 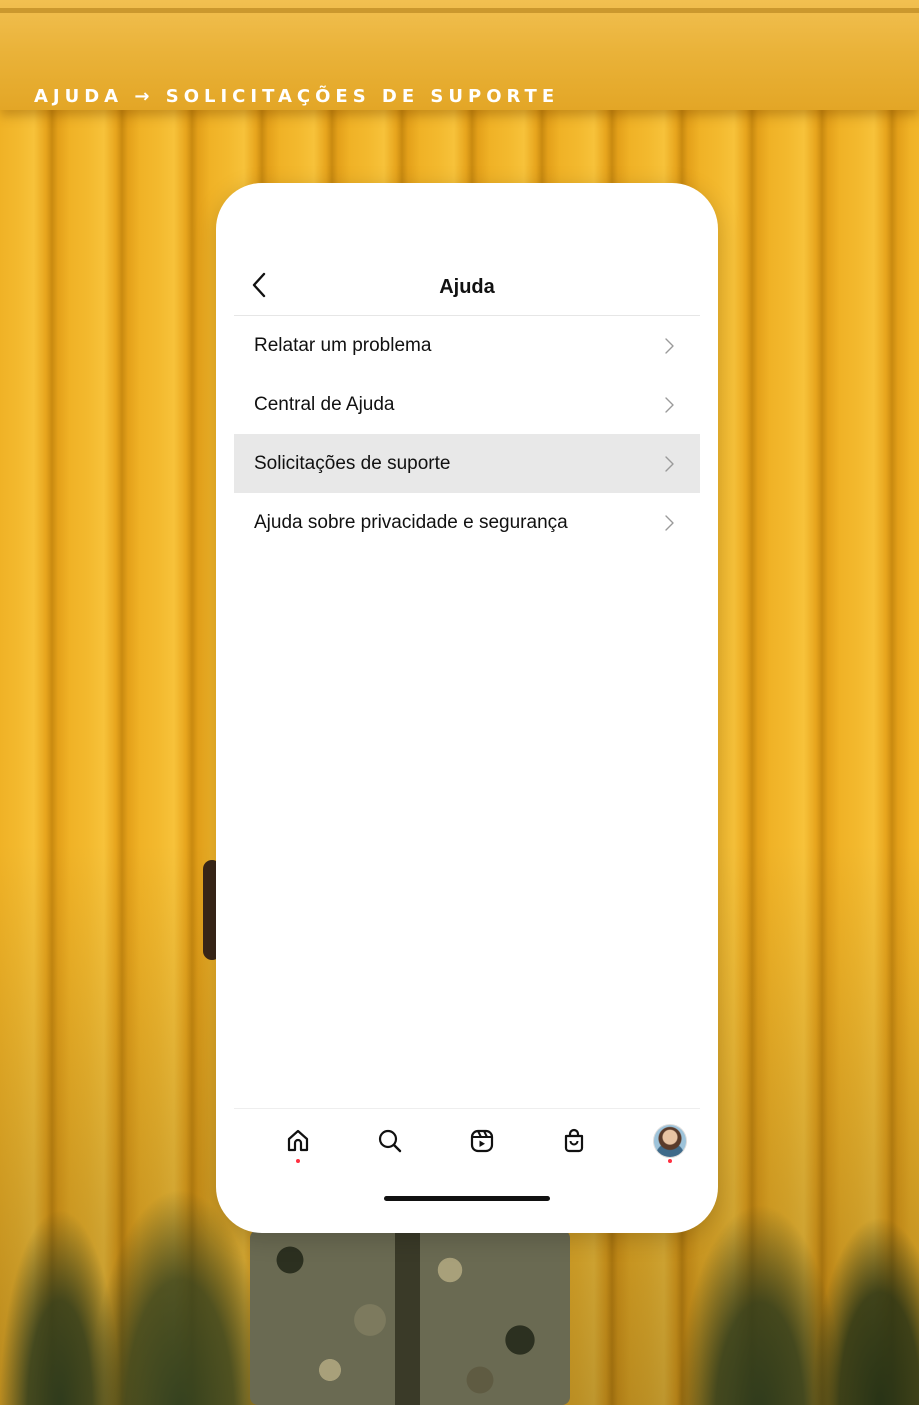 I want to click on tab-search, so click(x=390, y=1141).